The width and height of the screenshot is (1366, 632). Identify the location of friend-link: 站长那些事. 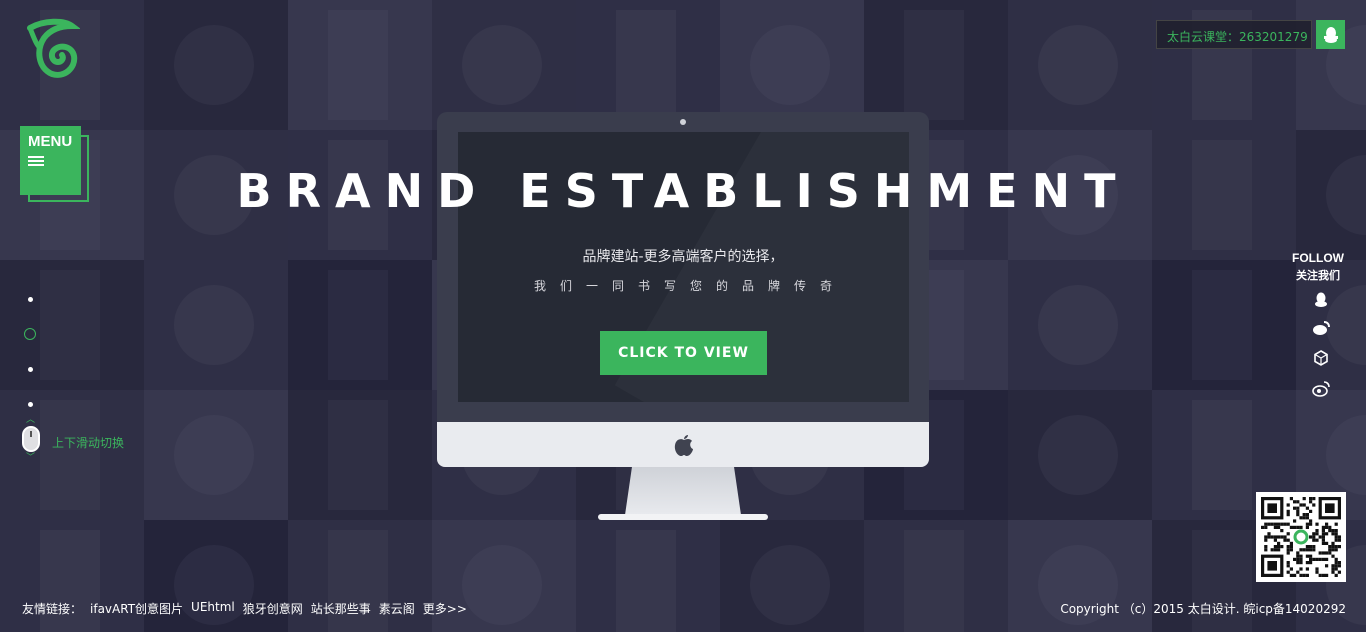
(341, 608).